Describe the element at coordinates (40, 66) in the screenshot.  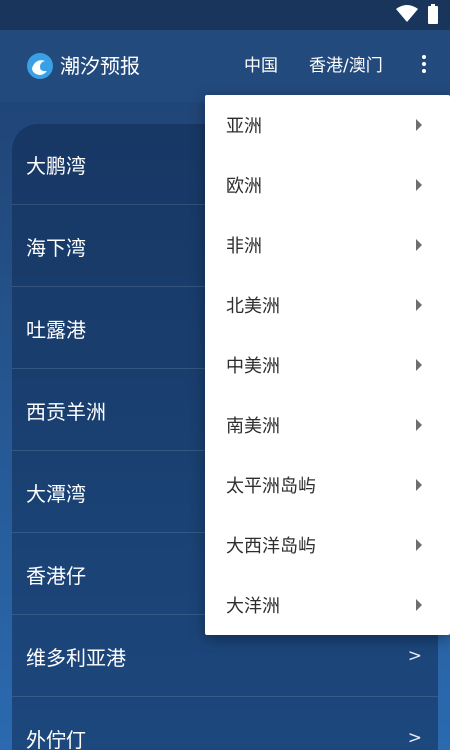
I see `app-logo-icon` at that location.